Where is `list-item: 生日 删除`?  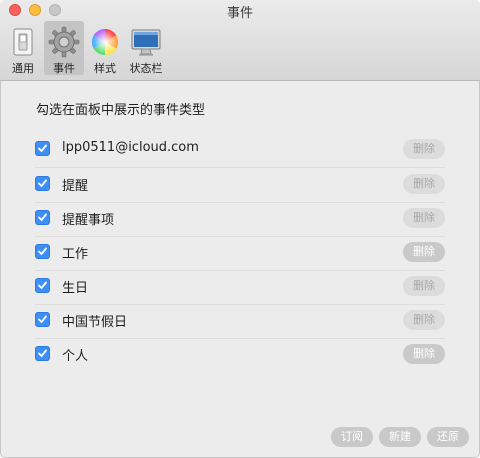 list-item: 生日 删除 is located at coordinates (240, 287).